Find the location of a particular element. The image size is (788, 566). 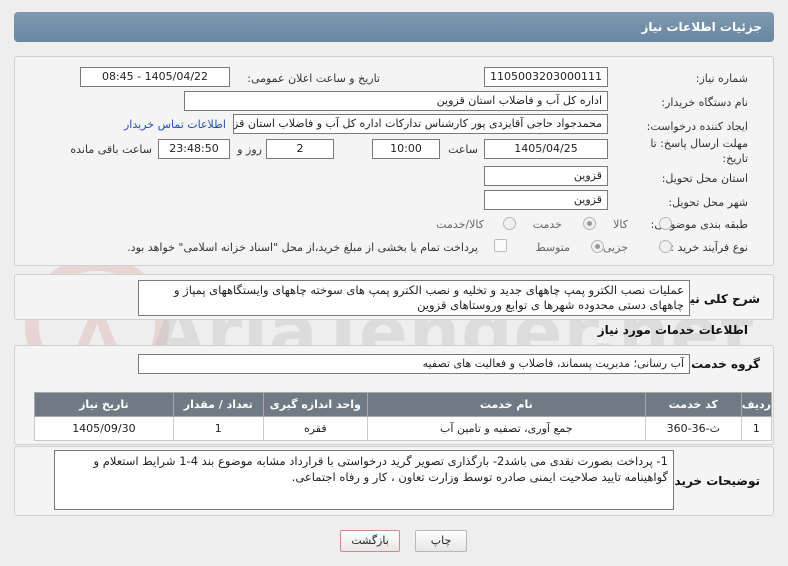

col-service-name: نام خدمت is located at coordinates (506, 404).